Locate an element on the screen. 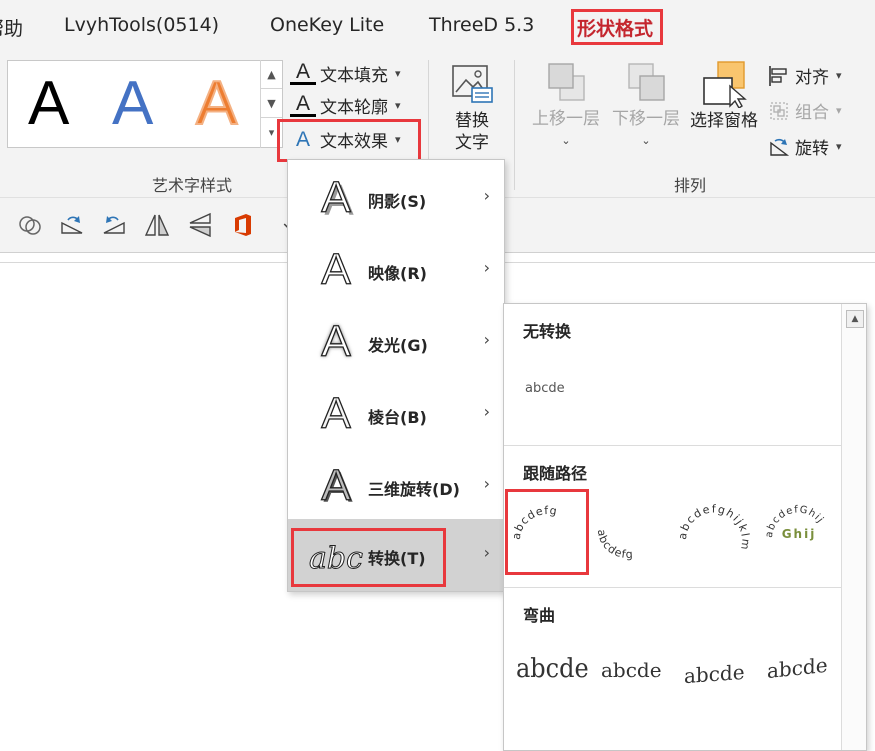 The height and width of the screenshot is (751, 875). highlight-transform is located at coordinates (368, 557).